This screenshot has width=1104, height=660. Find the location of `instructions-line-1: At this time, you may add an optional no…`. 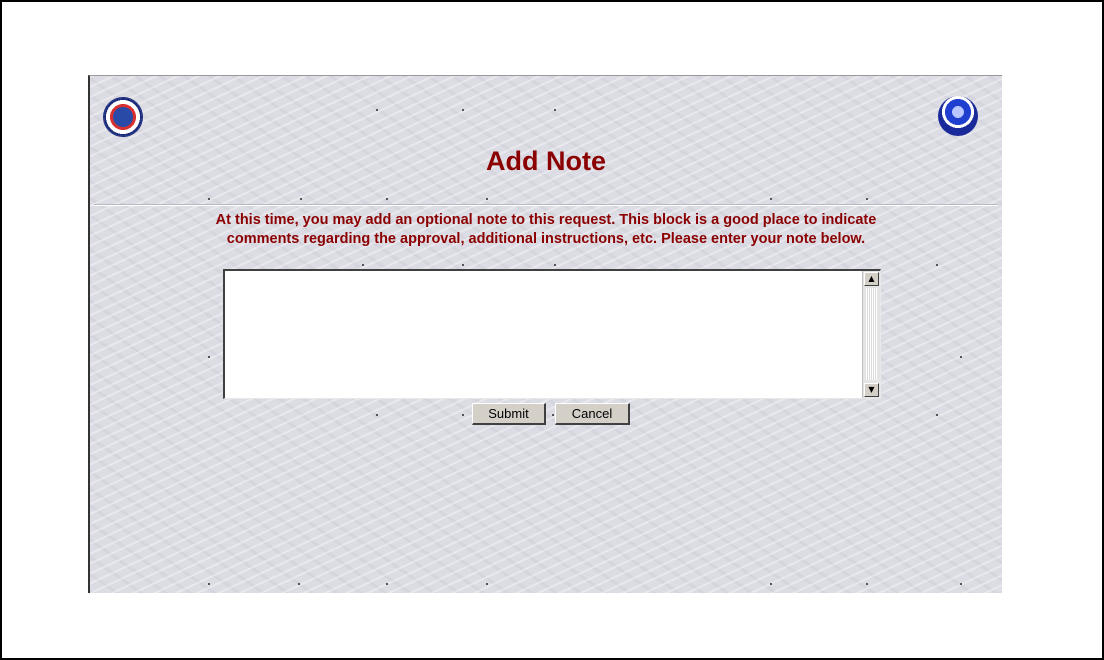

instructions-line-1: At this time, you may add an optional no… is located at coordinates (546, 220).